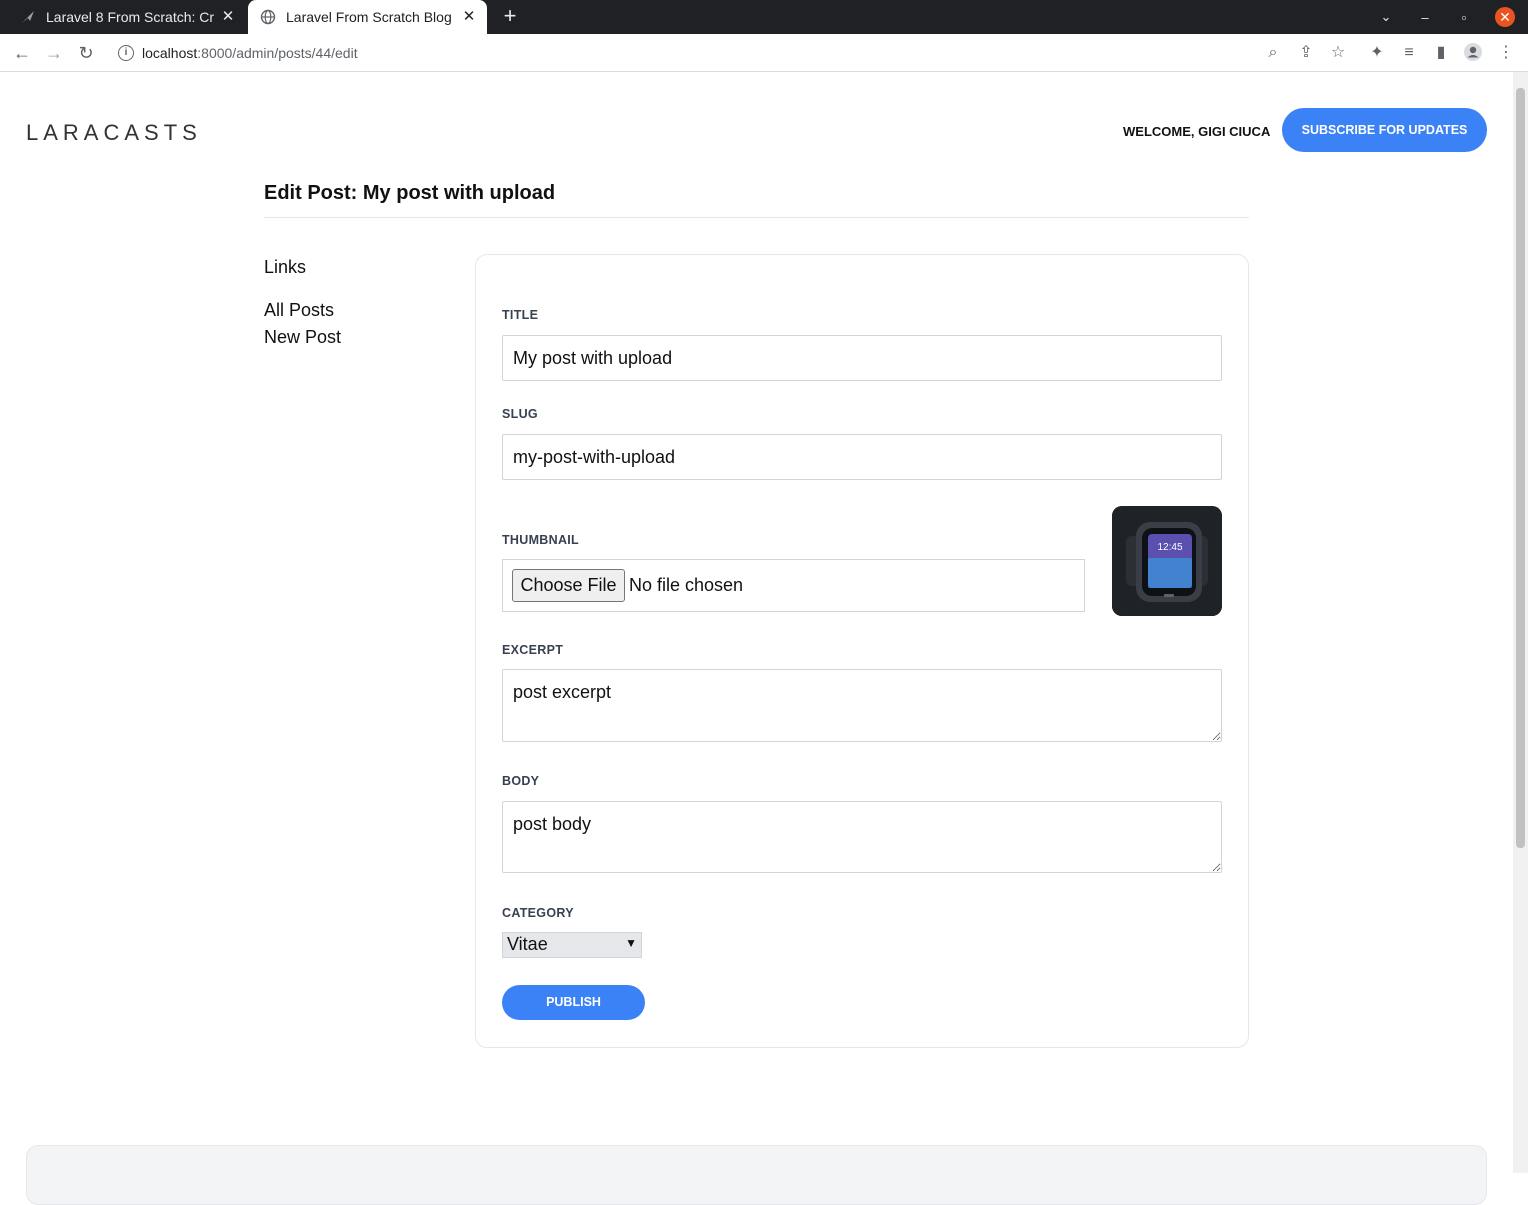 This screenshot has height=1205, width=1528. Describe the element at coordinates (1384, 130) in the screenshot. I see `subscribe-button: SUBSCRIBE FOR UPDATES` at that location.